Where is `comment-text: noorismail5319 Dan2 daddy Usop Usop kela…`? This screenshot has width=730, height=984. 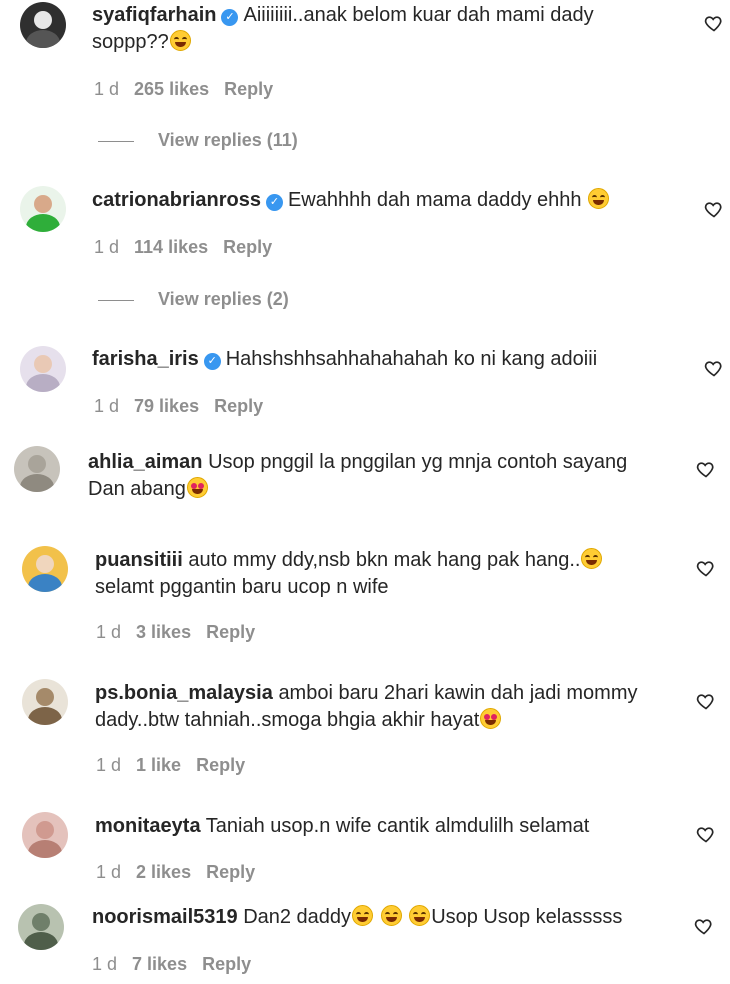 comment-text: noorismail5319 Dan2 daddy Usop Usop kela… is located at coordinates (382, 917).